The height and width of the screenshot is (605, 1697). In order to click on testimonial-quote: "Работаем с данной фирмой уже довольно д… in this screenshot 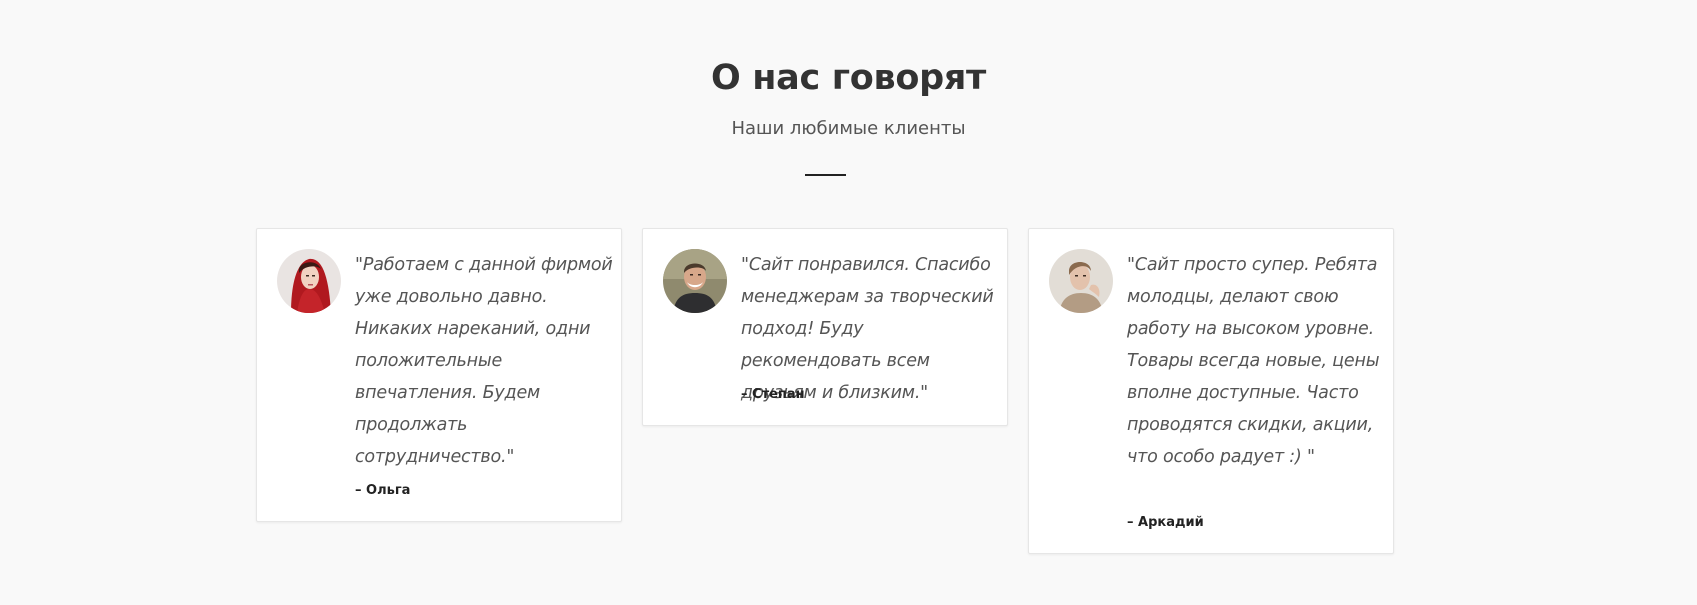, I will do `click(484, 361)`.